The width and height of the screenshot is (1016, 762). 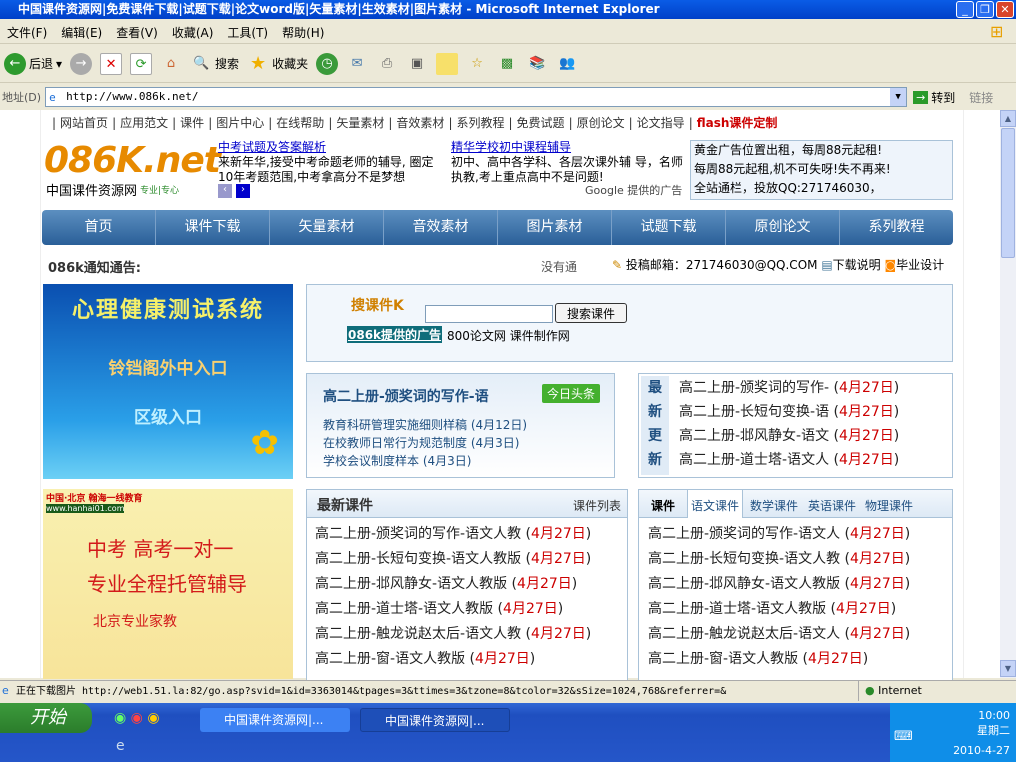 What do you see at coordinates (81, 63) in the screenshot?
I see `forward-button: →` at bounding box center [81, 63].